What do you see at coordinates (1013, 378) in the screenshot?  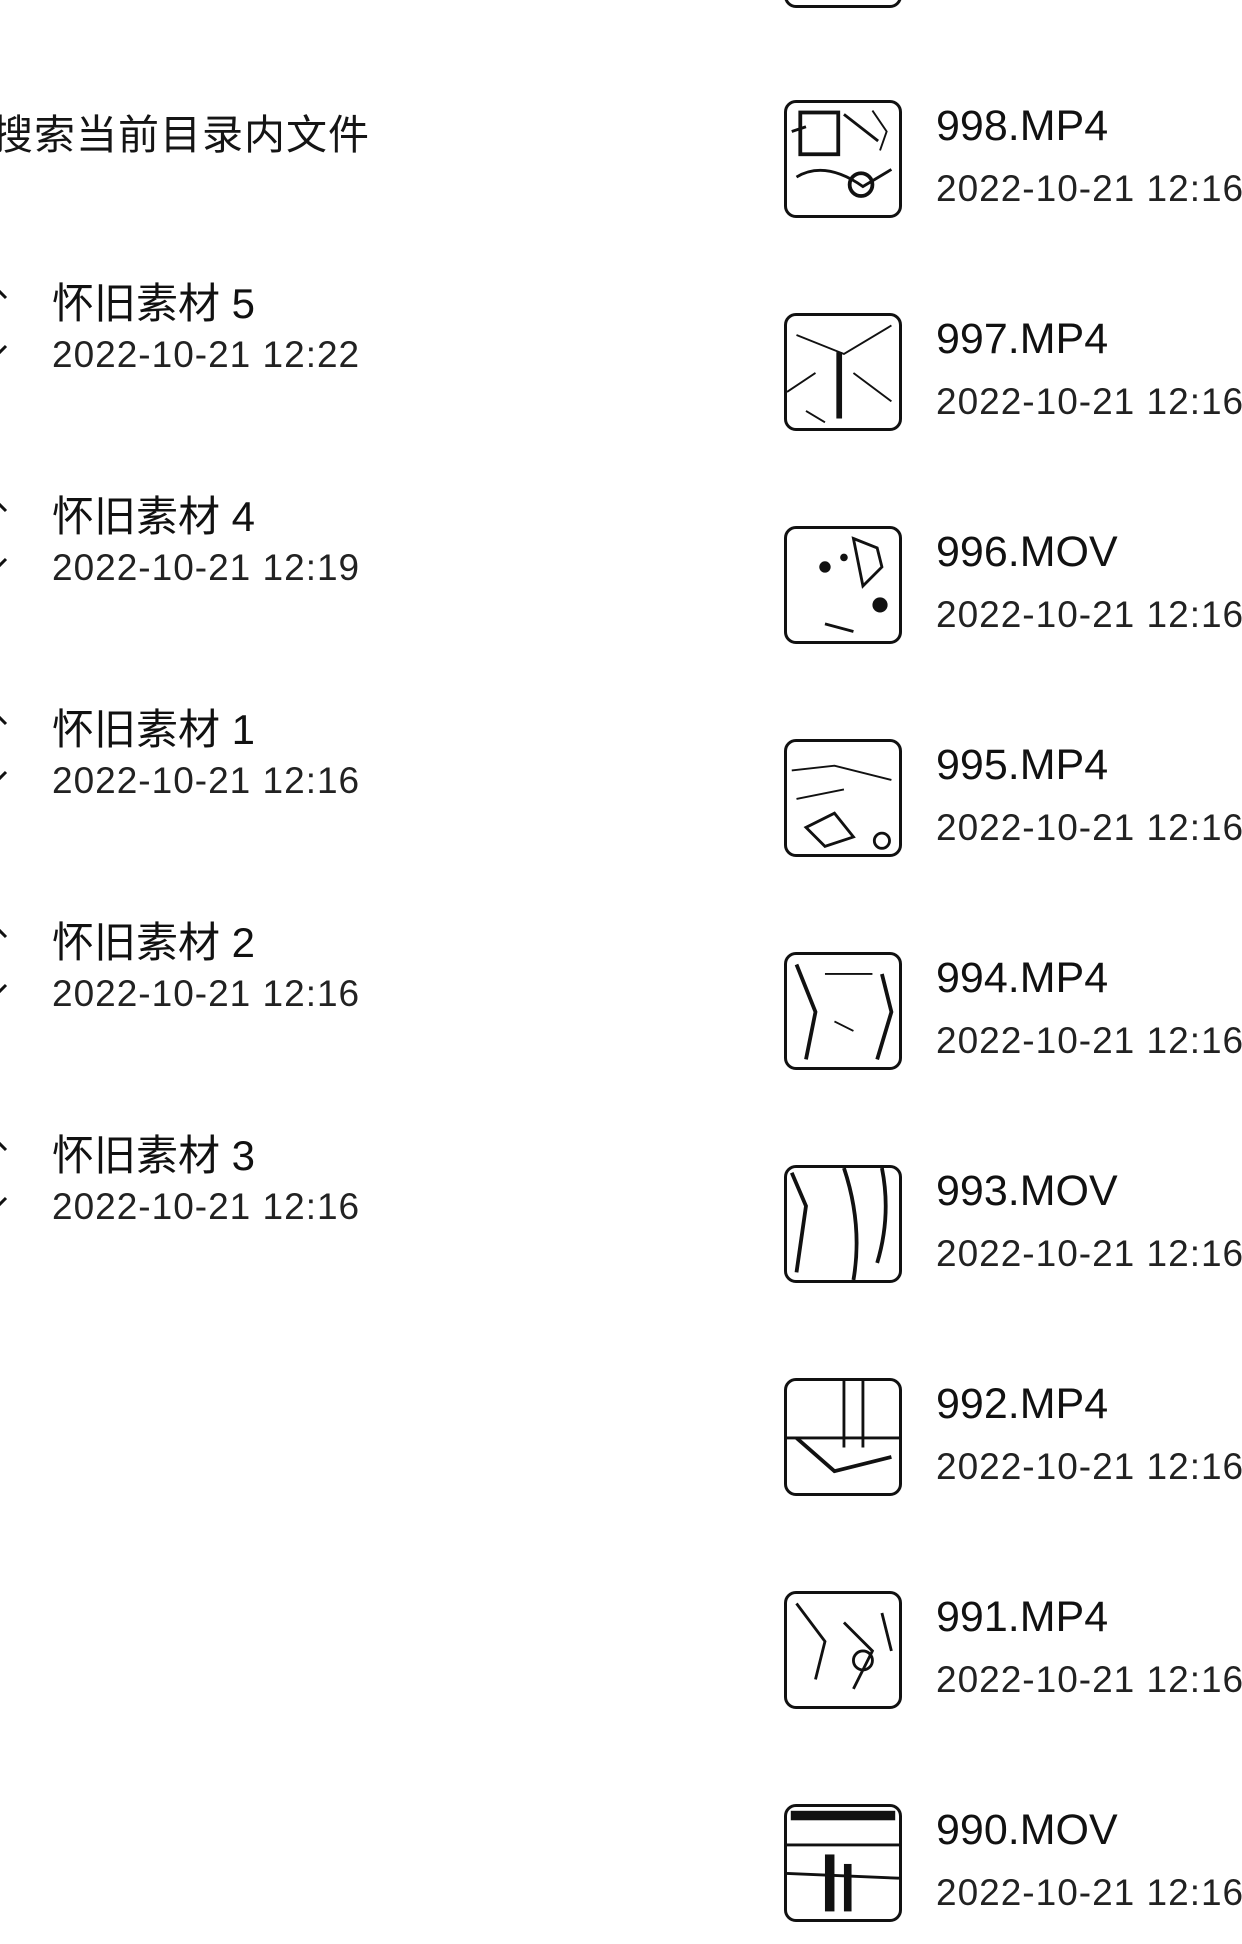 I see `media-item: 997.MP4 2022-10-21 12:16` at bounding box center [1013, 378].